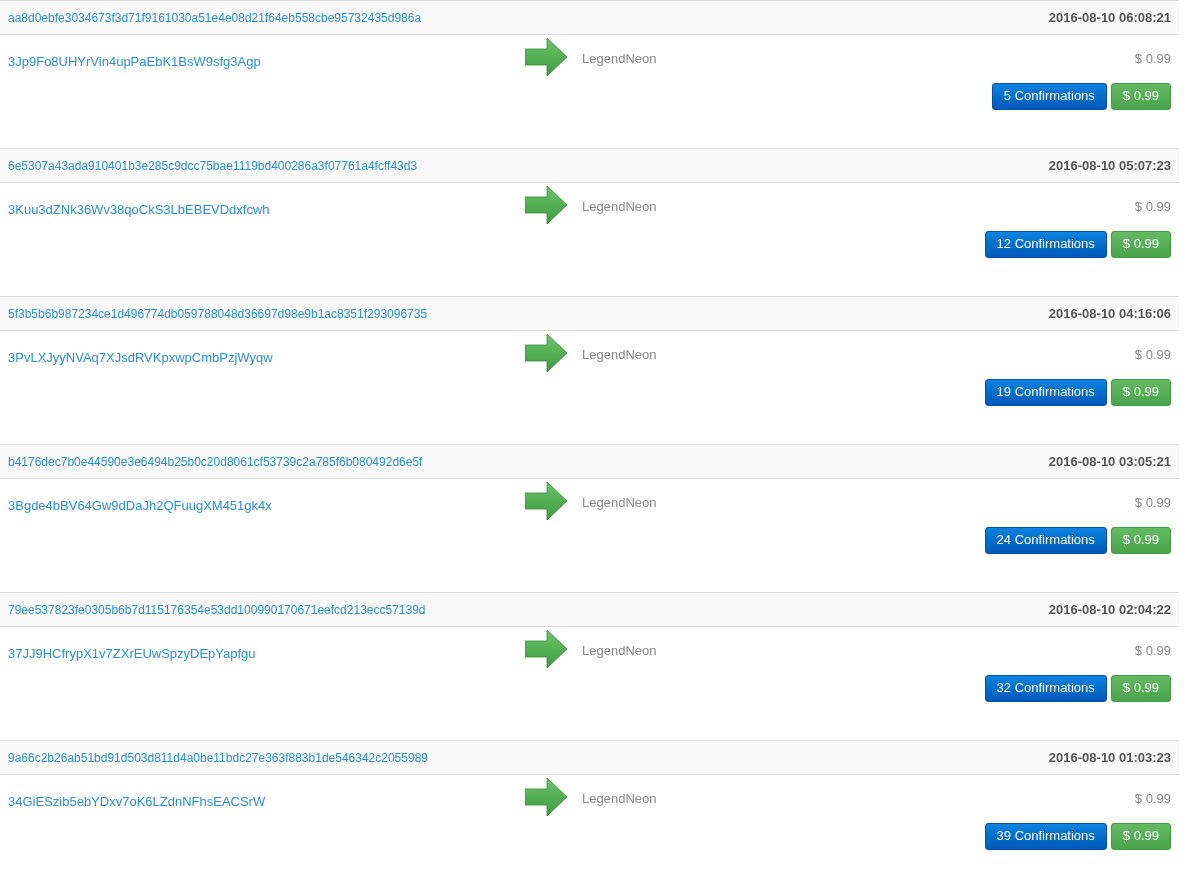 This screenshot has height=882, width=1197. What do you see at coordinates (132, 653) in the screenshot?
I see `sender-address-link: 37JJ9HCfrypX1v7ZXrEUwSpzyDEpYapfgu` at bounding box center [132, 653].